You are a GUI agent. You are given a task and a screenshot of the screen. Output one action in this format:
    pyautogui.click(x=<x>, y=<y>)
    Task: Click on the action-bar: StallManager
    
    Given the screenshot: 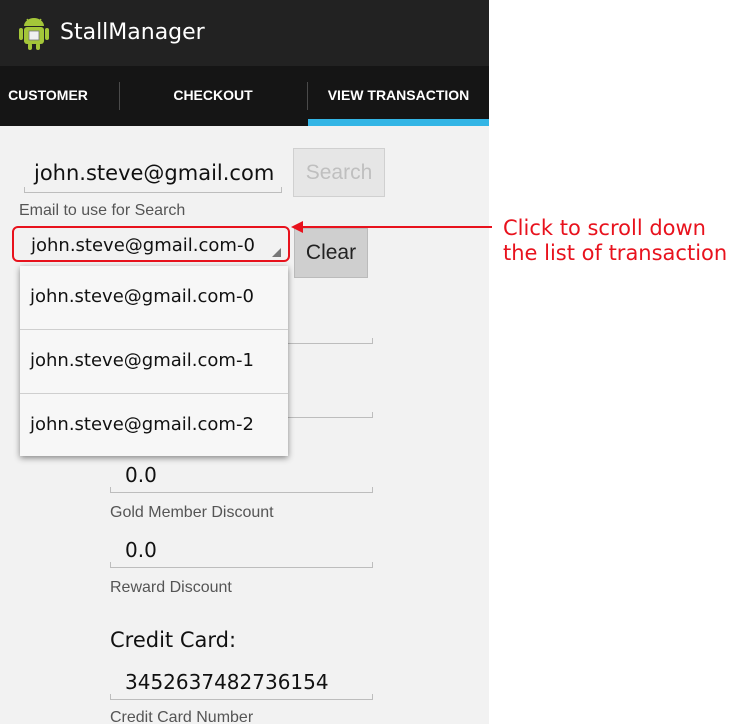 What is the action you would take?
    pyautogui.click(x=244, y=33)
    